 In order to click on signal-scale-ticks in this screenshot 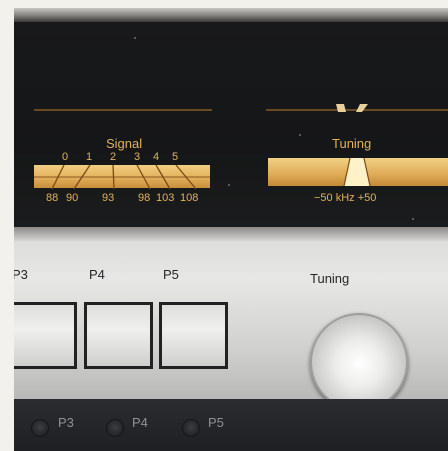, I will do `click(124, 177)`.